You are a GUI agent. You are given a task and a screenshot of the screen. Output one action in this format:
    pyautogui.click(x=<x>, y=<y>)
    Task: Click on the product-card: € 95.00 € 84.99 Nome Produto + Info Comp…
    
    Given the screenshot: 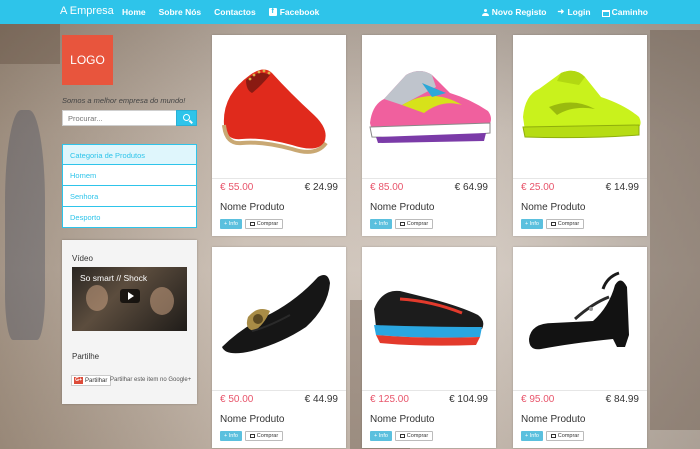 What is the action you would take?
    pyautogui.click(x=580, y=347)
    